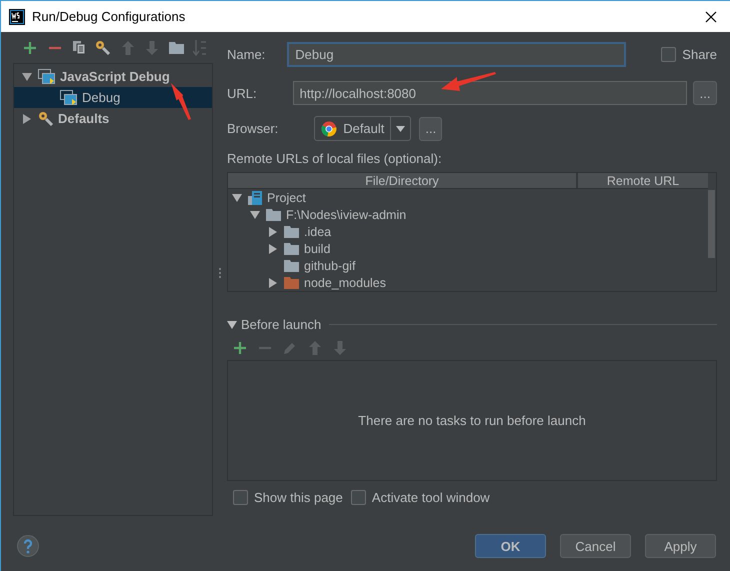 This screenshot has width=730, height=571. Describe the element at coordinates (220, 274) in the screenshot. I see `splitter-handle-icon` at that location.